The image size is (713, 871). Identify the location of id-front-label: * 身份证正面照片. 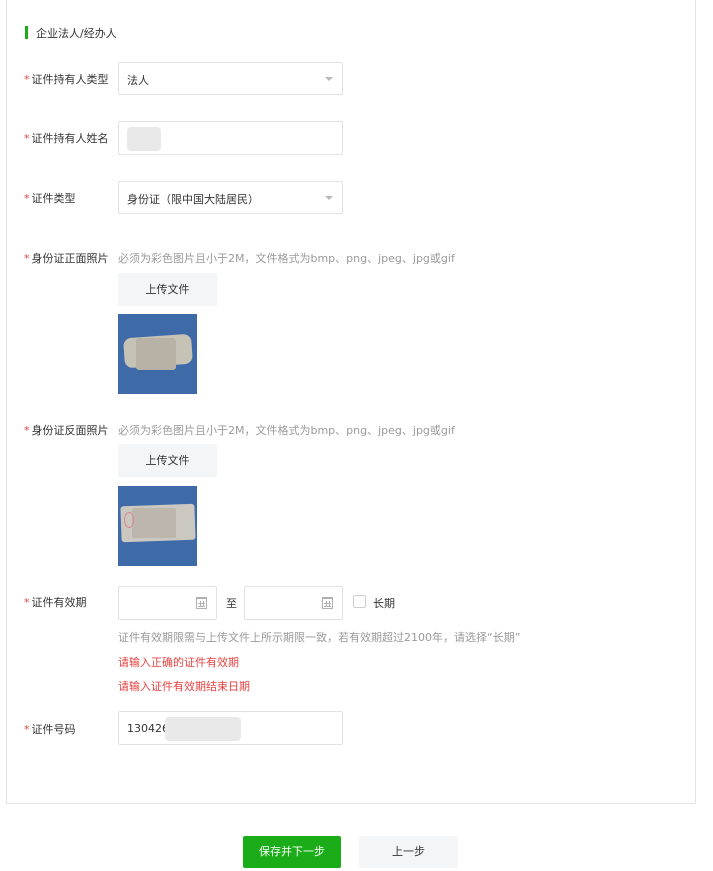
(66, 258).